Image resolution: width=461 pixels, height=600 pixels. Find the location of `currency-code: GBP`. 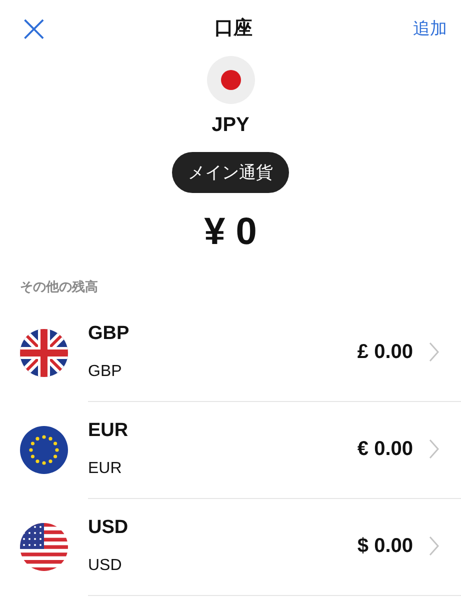

currency-code: GBP is located at coordinates (109, 334).